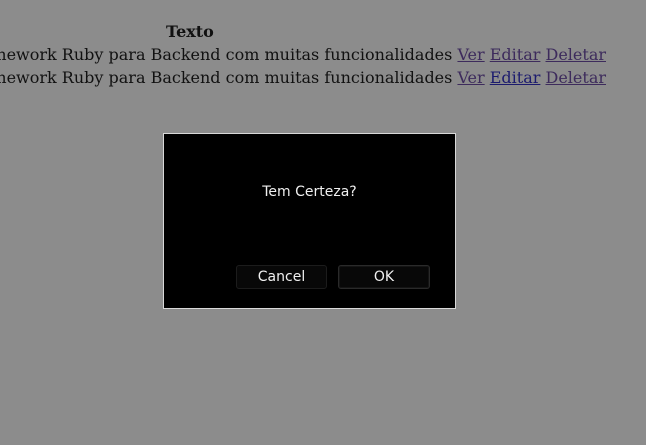 Image resolution: width=646 pixels, height=445 pixels. Describe the element at coordinates (309, 192) in the screenshot. I see `dialog-message: Tem Certeza?` at that location.